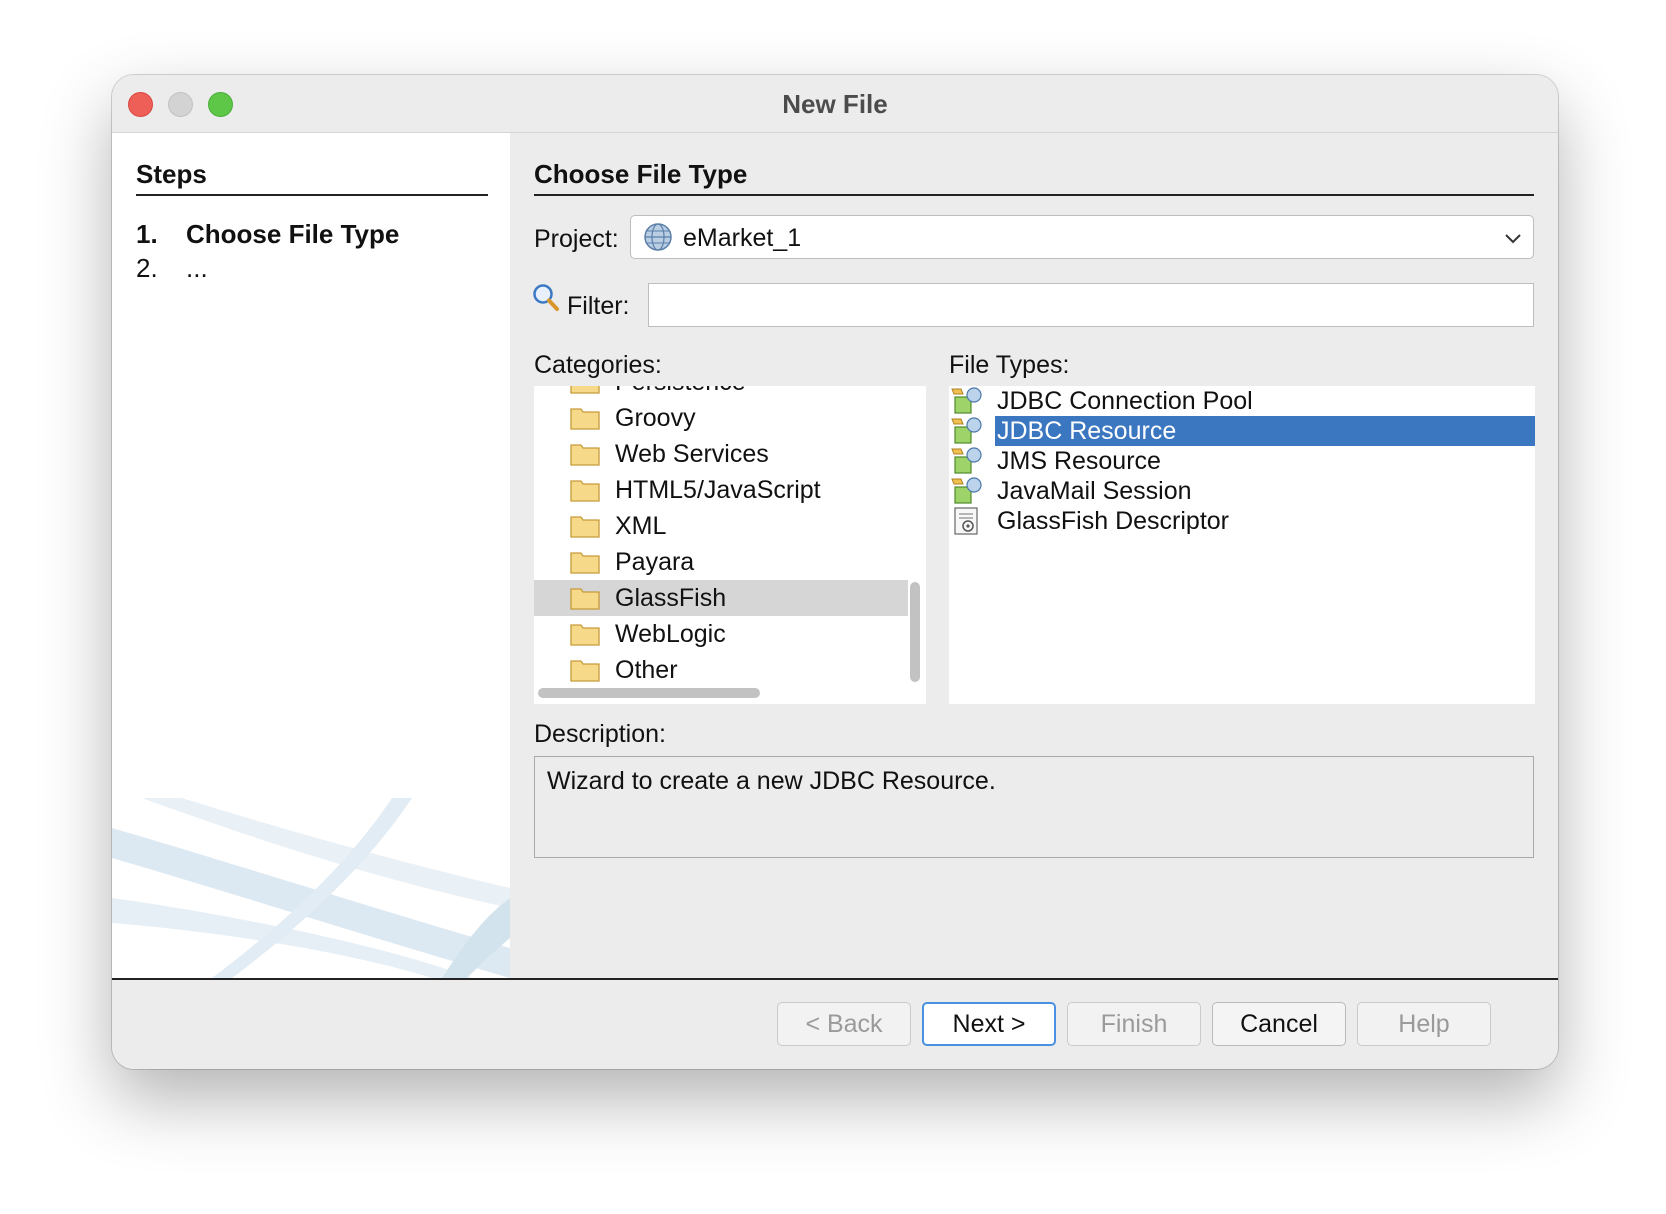  I want to click on cancel-button: Cancel, so click(1279, 1024).